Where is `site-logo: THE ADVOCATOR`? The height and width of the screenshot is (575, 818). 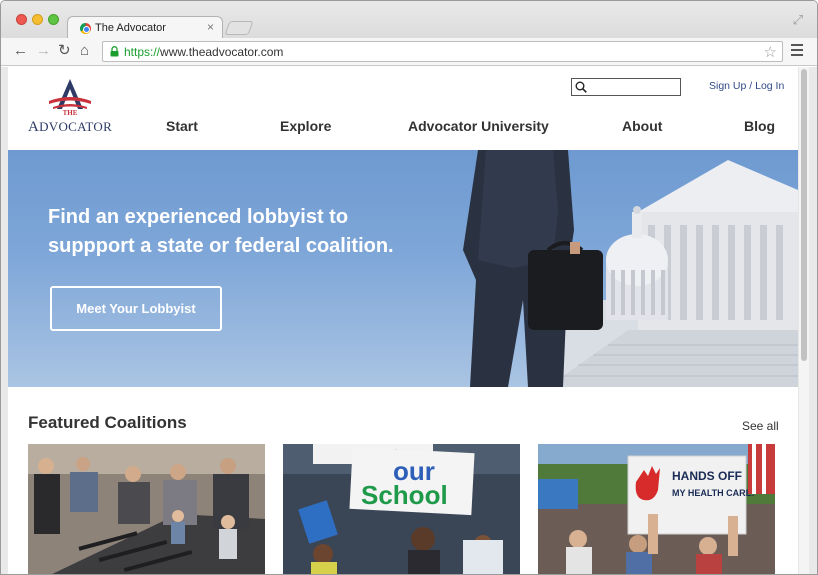
site-logo: THE ADVOCATOR is located at coordinates (70, 108).